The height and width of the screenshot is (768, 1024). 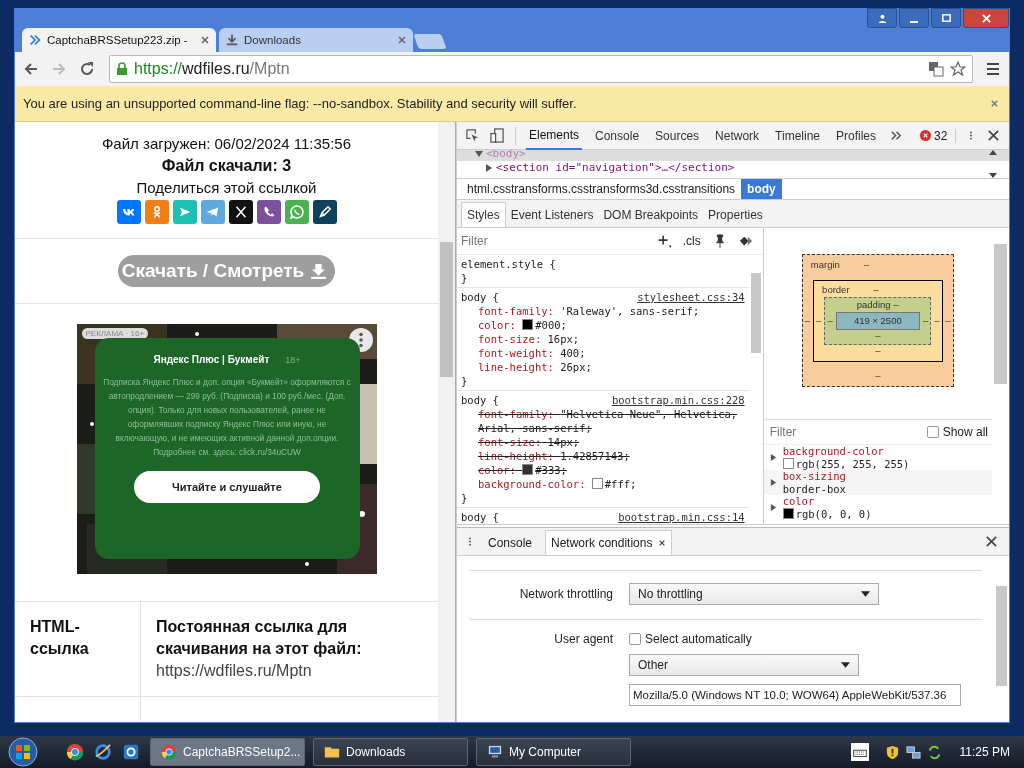 What do you see at coordinates (609, 542) in the screenshot?
I see `drawer-tab: Network conditions` at bounding box center [609, 542].